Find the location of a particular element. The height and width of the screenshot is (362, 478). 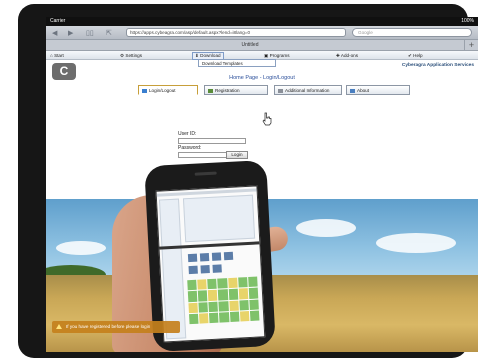

browser-tab-bar: Untitled + is located at coordinates (262, 45).